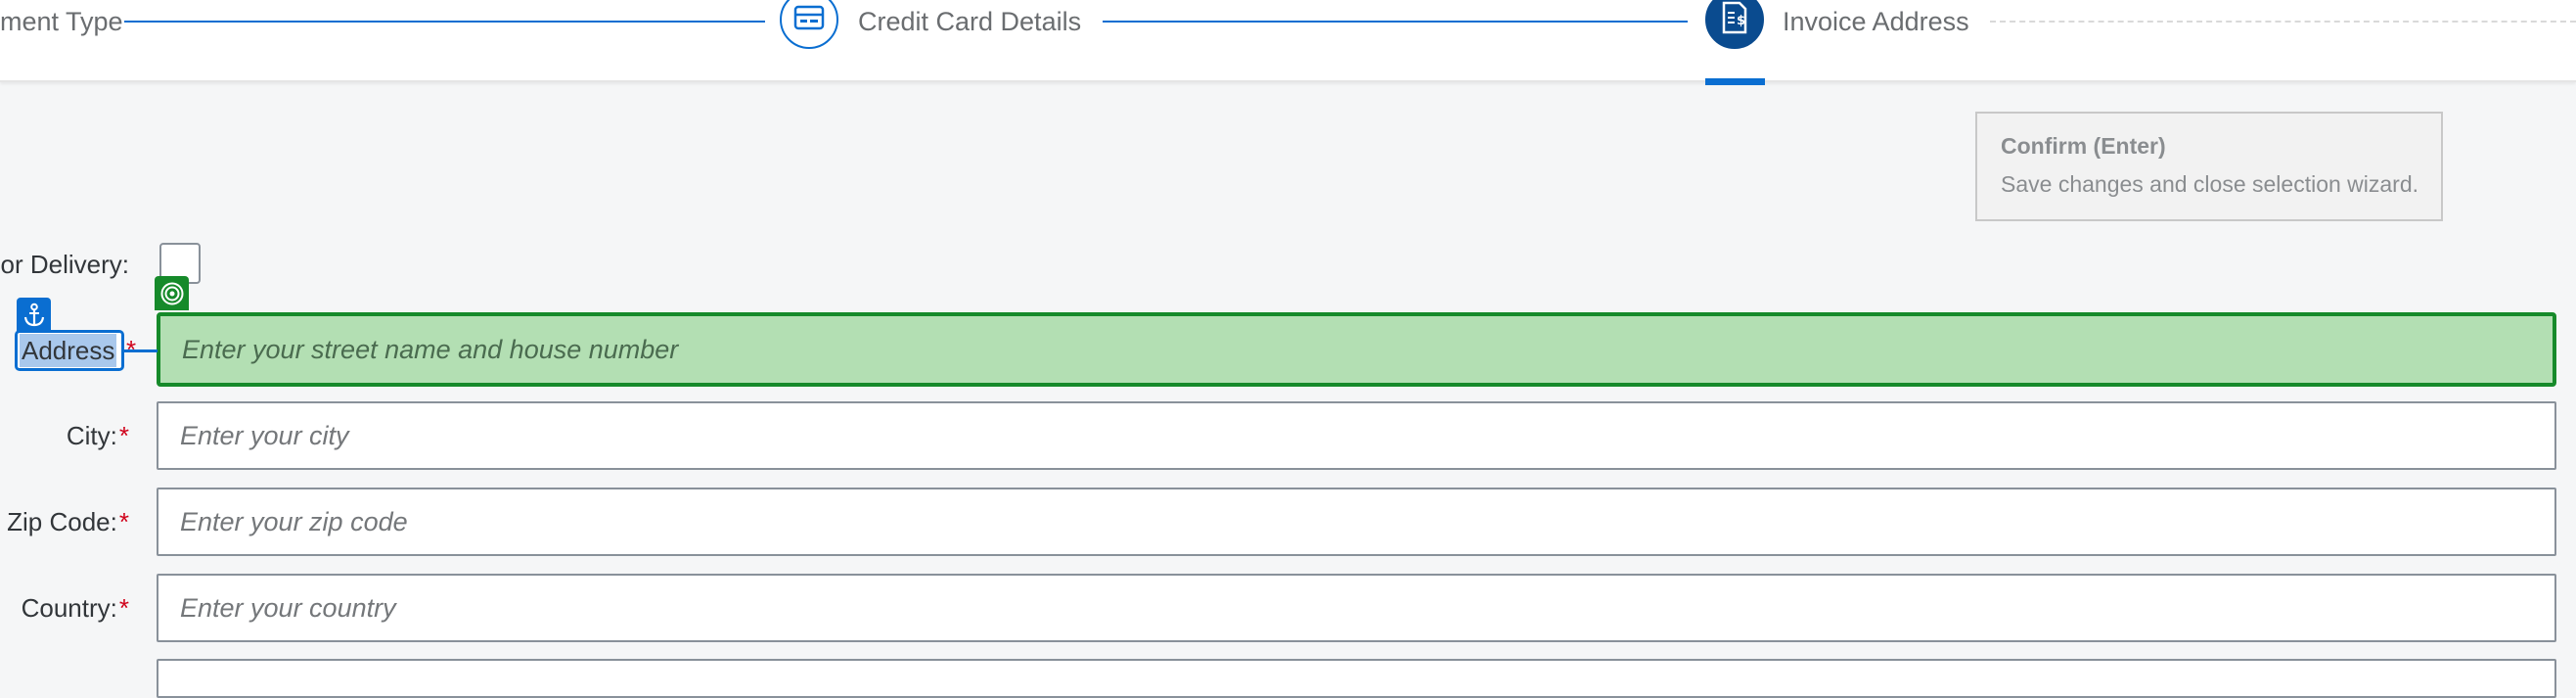  Describe the element at coordinates (969, 21) in the screenshot. I see `step-credit-card-label: Credit Card Details` at that location.